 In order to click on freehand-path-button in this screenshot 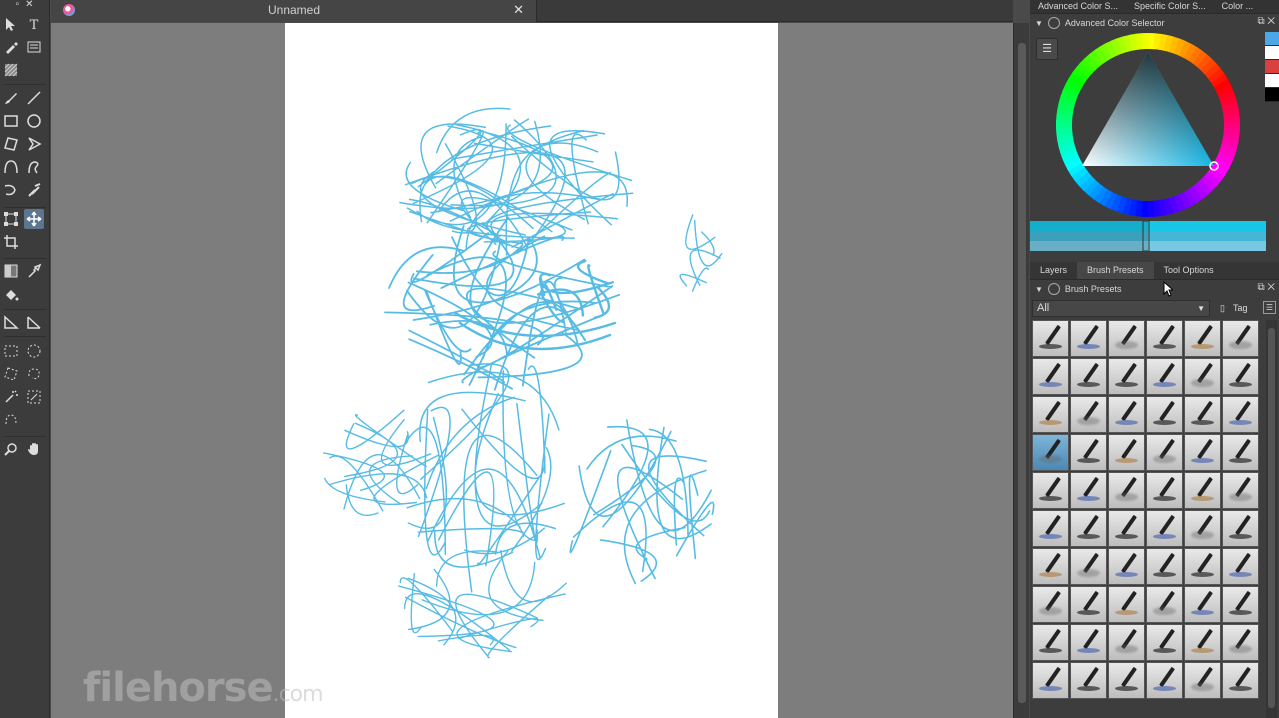, I will do `click(34, 167)`.